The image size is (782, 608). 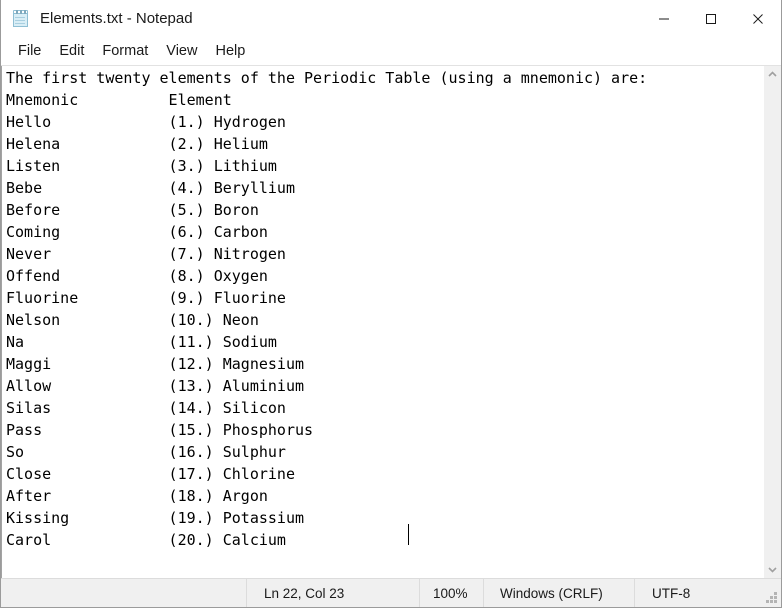 I want to click on status-bar: Ln 22, Col 23 100% Windows (CRLF) UTF-8, so click(x=391, y=592).